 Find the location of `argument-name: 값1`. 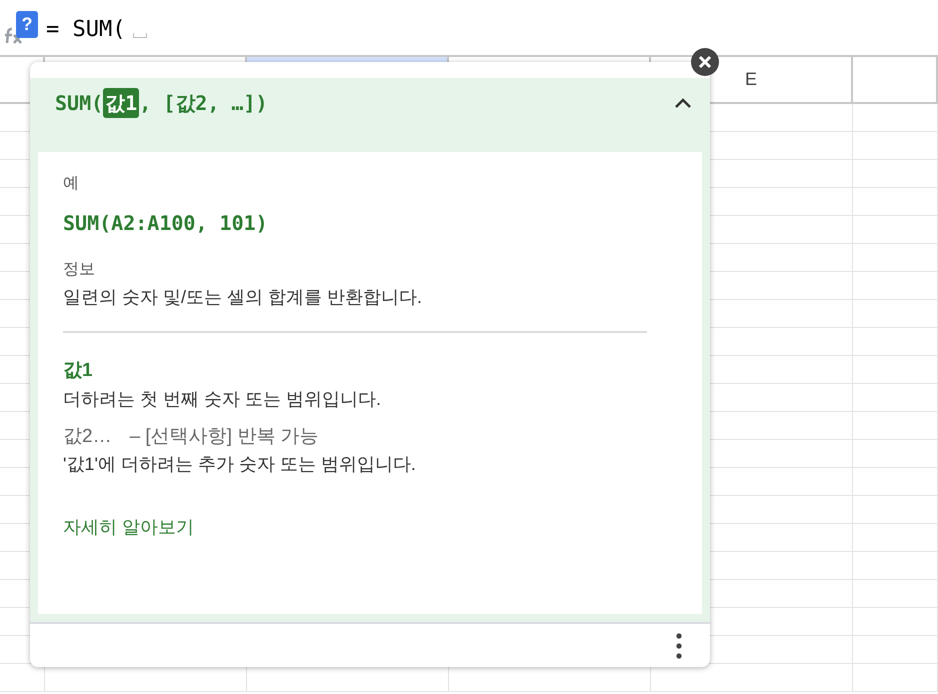

argument-name: 값1 is located at coordinates (78, 371).